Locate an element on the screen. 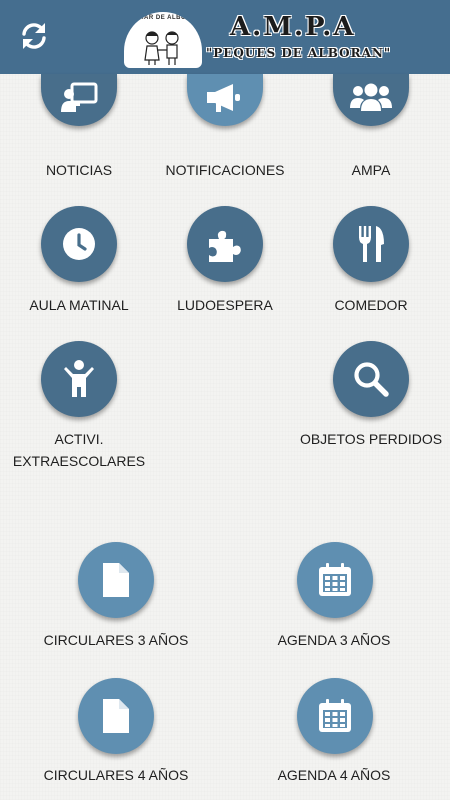 This screenshot has width=450, height=800. child-icon is located at coordinates (79, 378).